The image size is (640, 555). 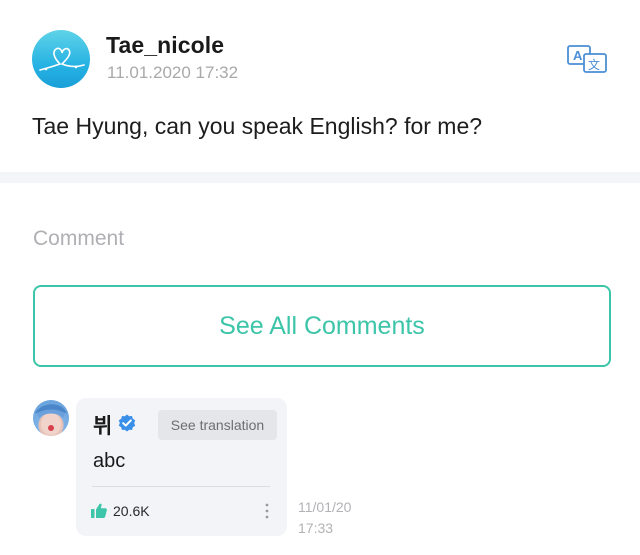 I want to click on comment-timestamp: 11/01/20 17:33, so click(x=324, y=518).